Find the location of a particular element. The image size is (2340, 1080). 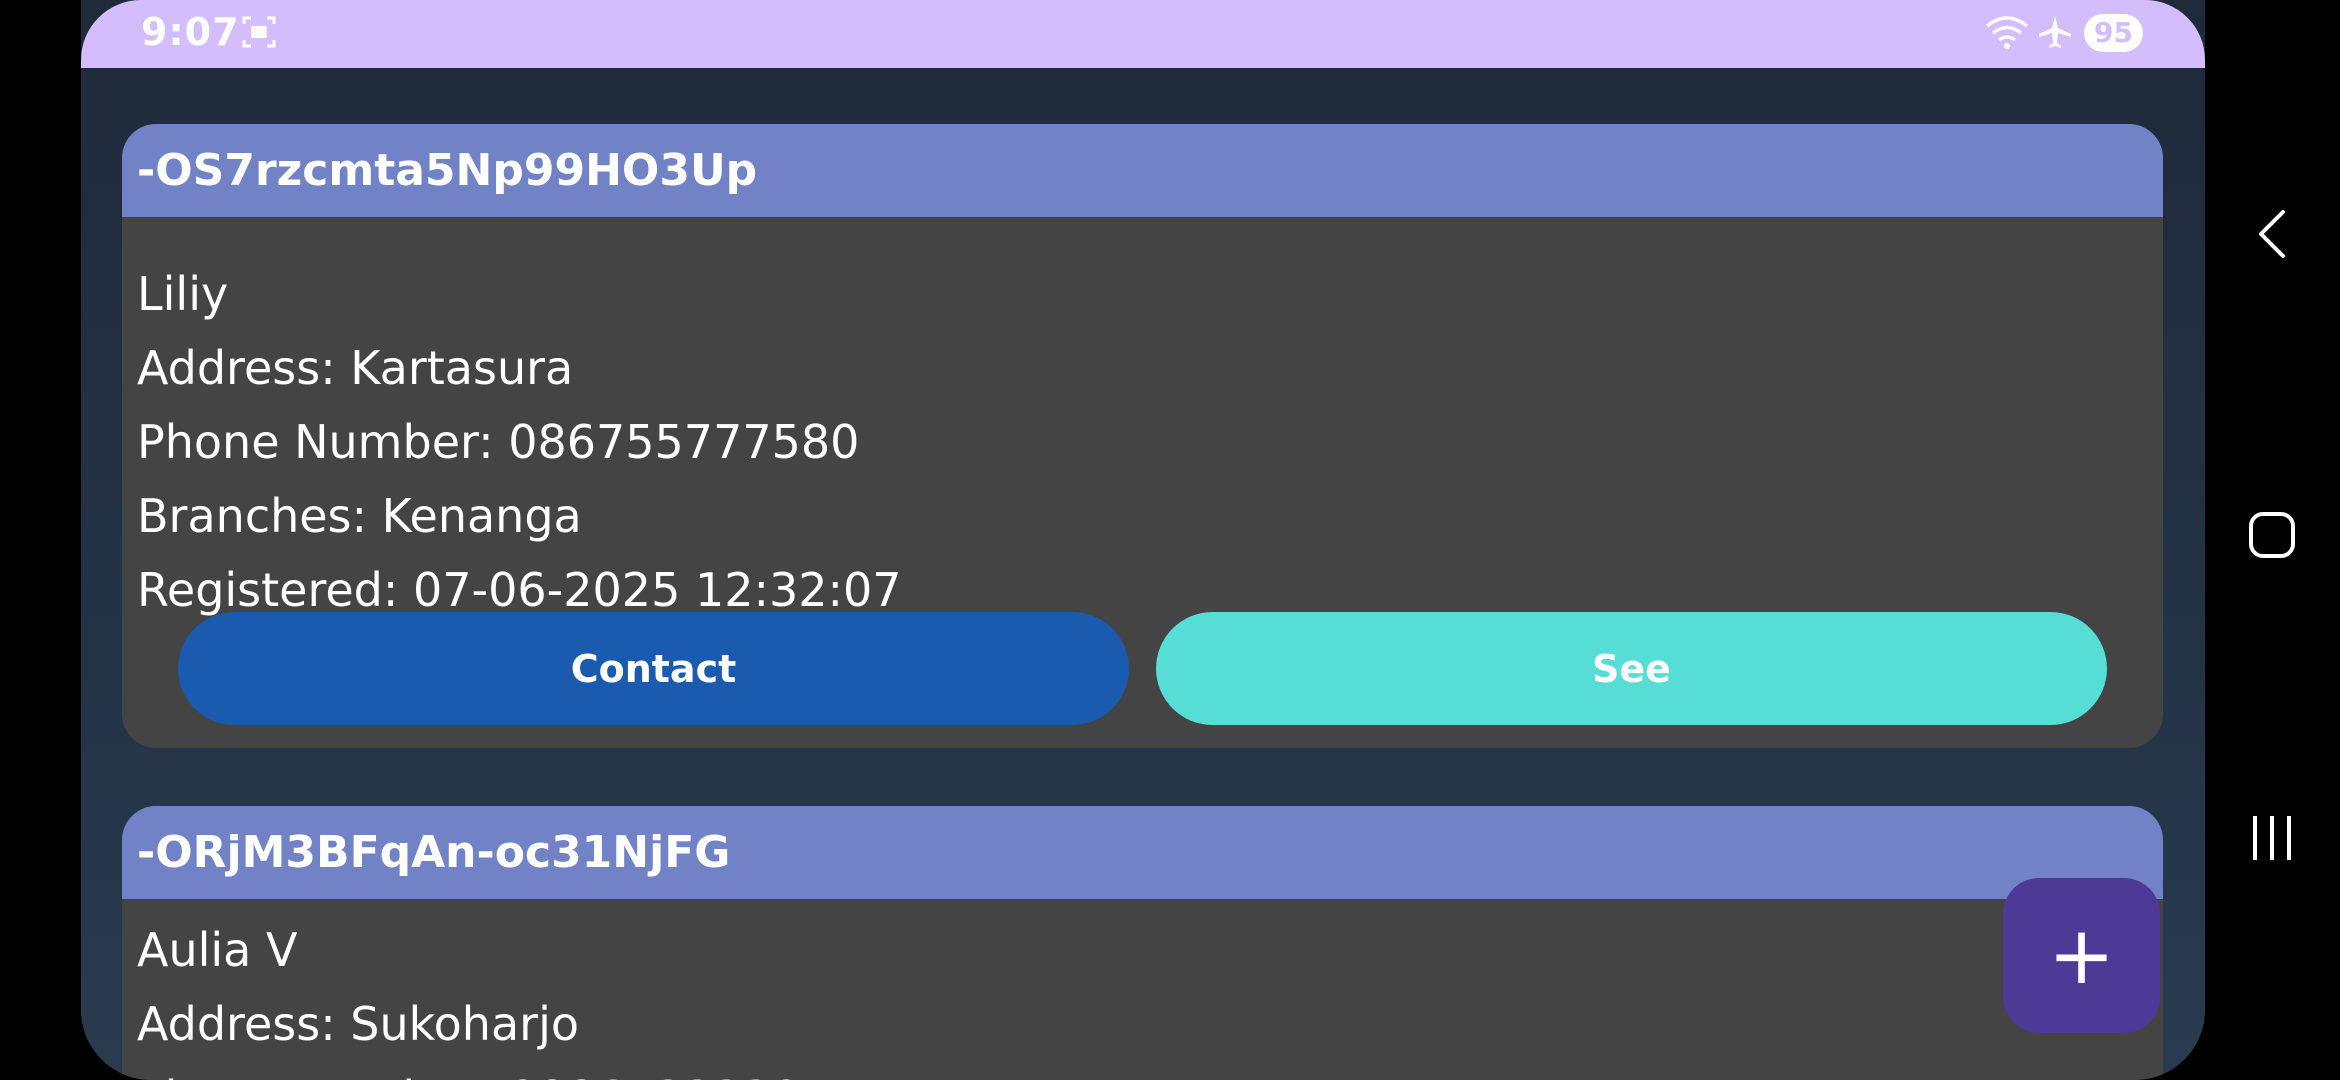

screenshot-icon is located at coordinates (259, 34).